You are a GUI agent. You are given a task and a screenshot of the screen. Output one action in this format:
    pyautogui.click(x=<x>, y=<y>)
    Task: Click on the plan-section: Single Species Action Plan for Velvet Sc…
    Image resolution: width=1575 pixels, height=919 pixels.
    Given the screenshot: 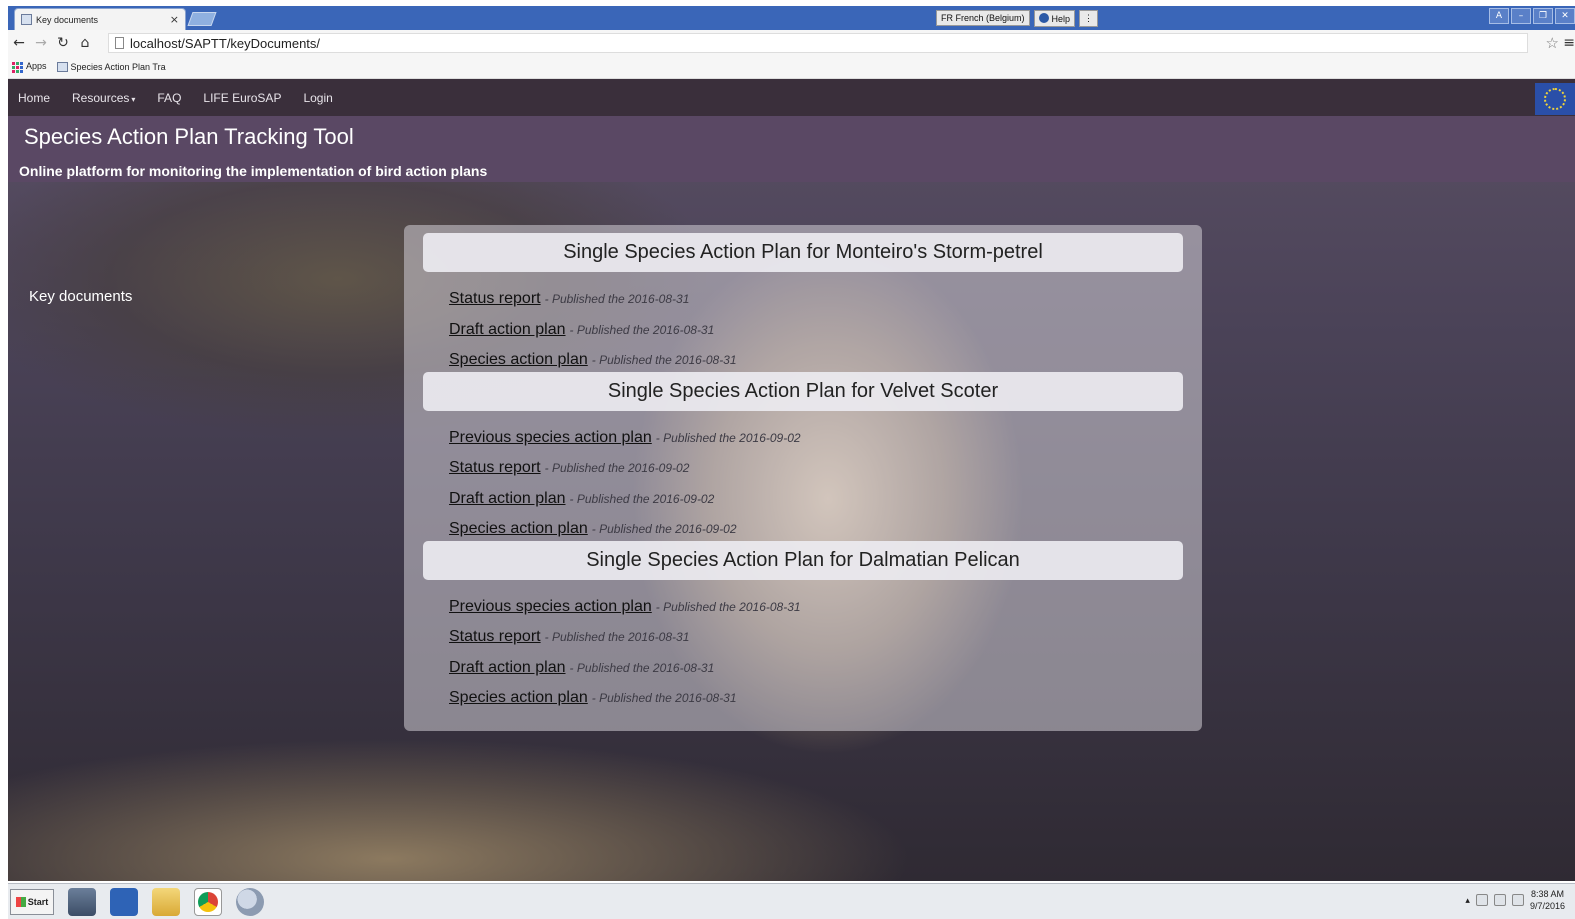 What is the action you would take?
    pyautogui.click(x=803, y=461)
    